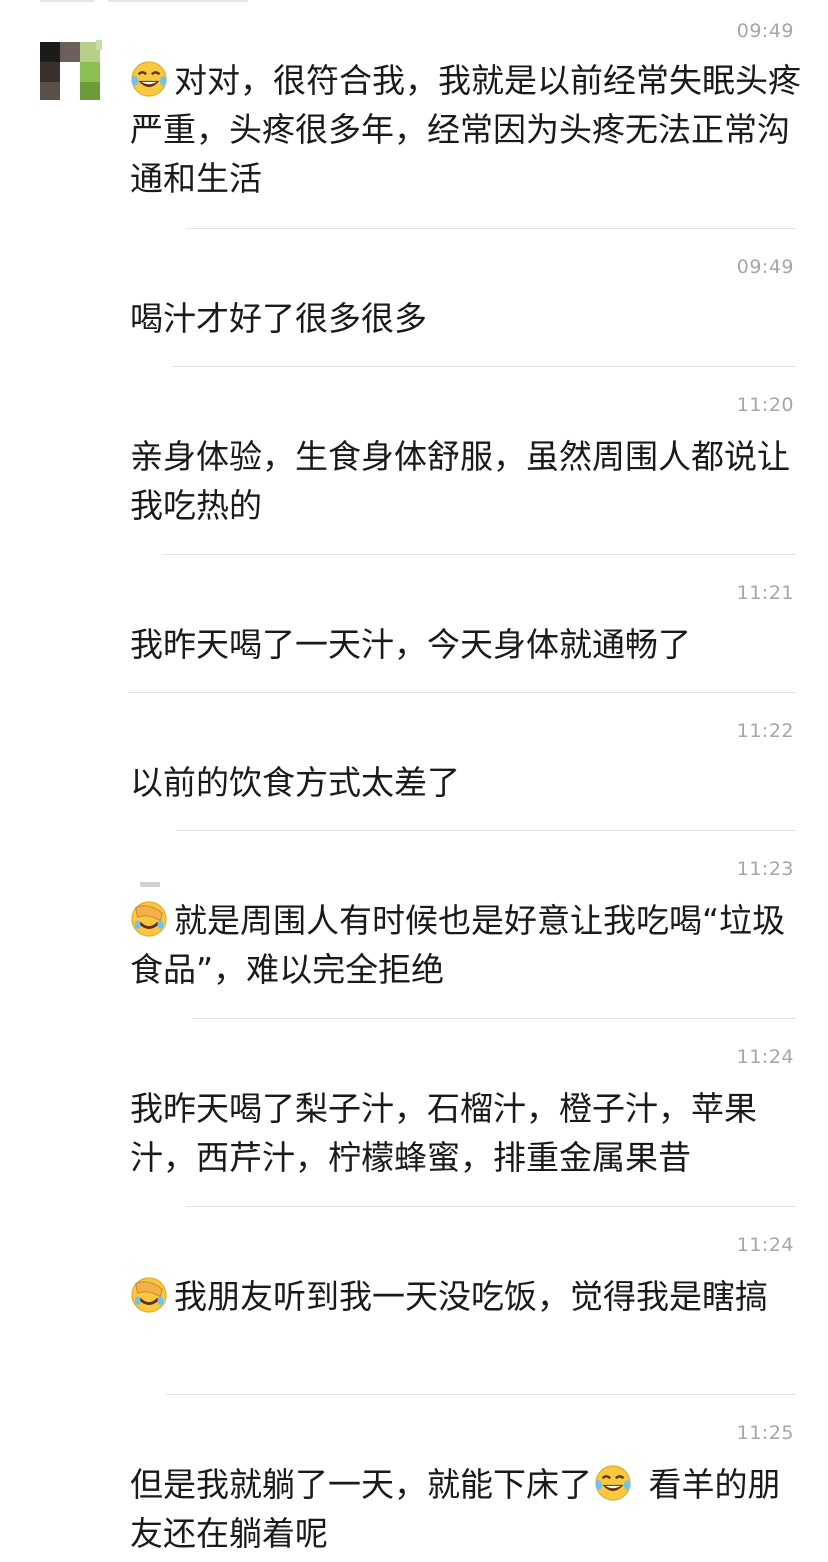 The height and width of the screenshot is (1562, 828). I want to click on message-body: 以前的饮食方式太差了, so click(295, 782).